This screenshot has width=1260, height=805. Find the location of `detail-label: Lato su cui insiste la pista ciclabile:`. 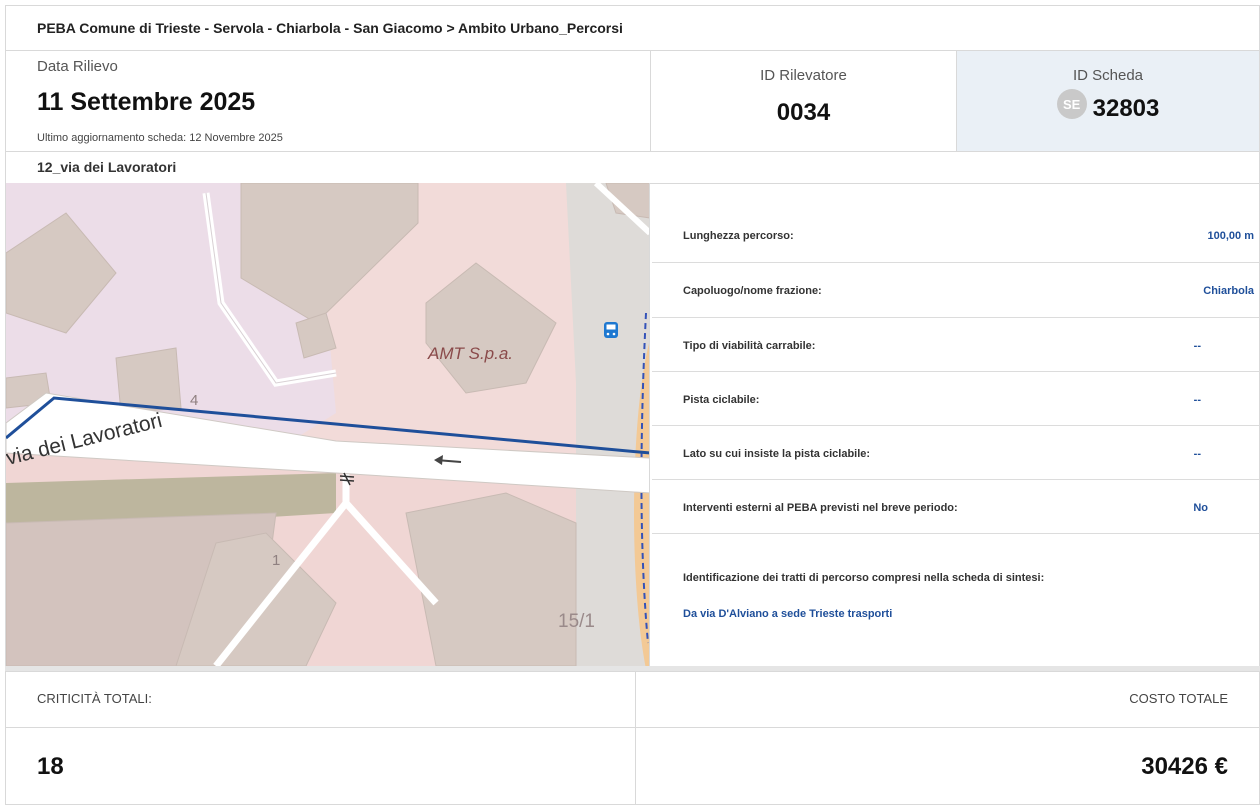

detail-label: Lato su cui insiste la pista ciclabile: is located at coordinates (777, 454).